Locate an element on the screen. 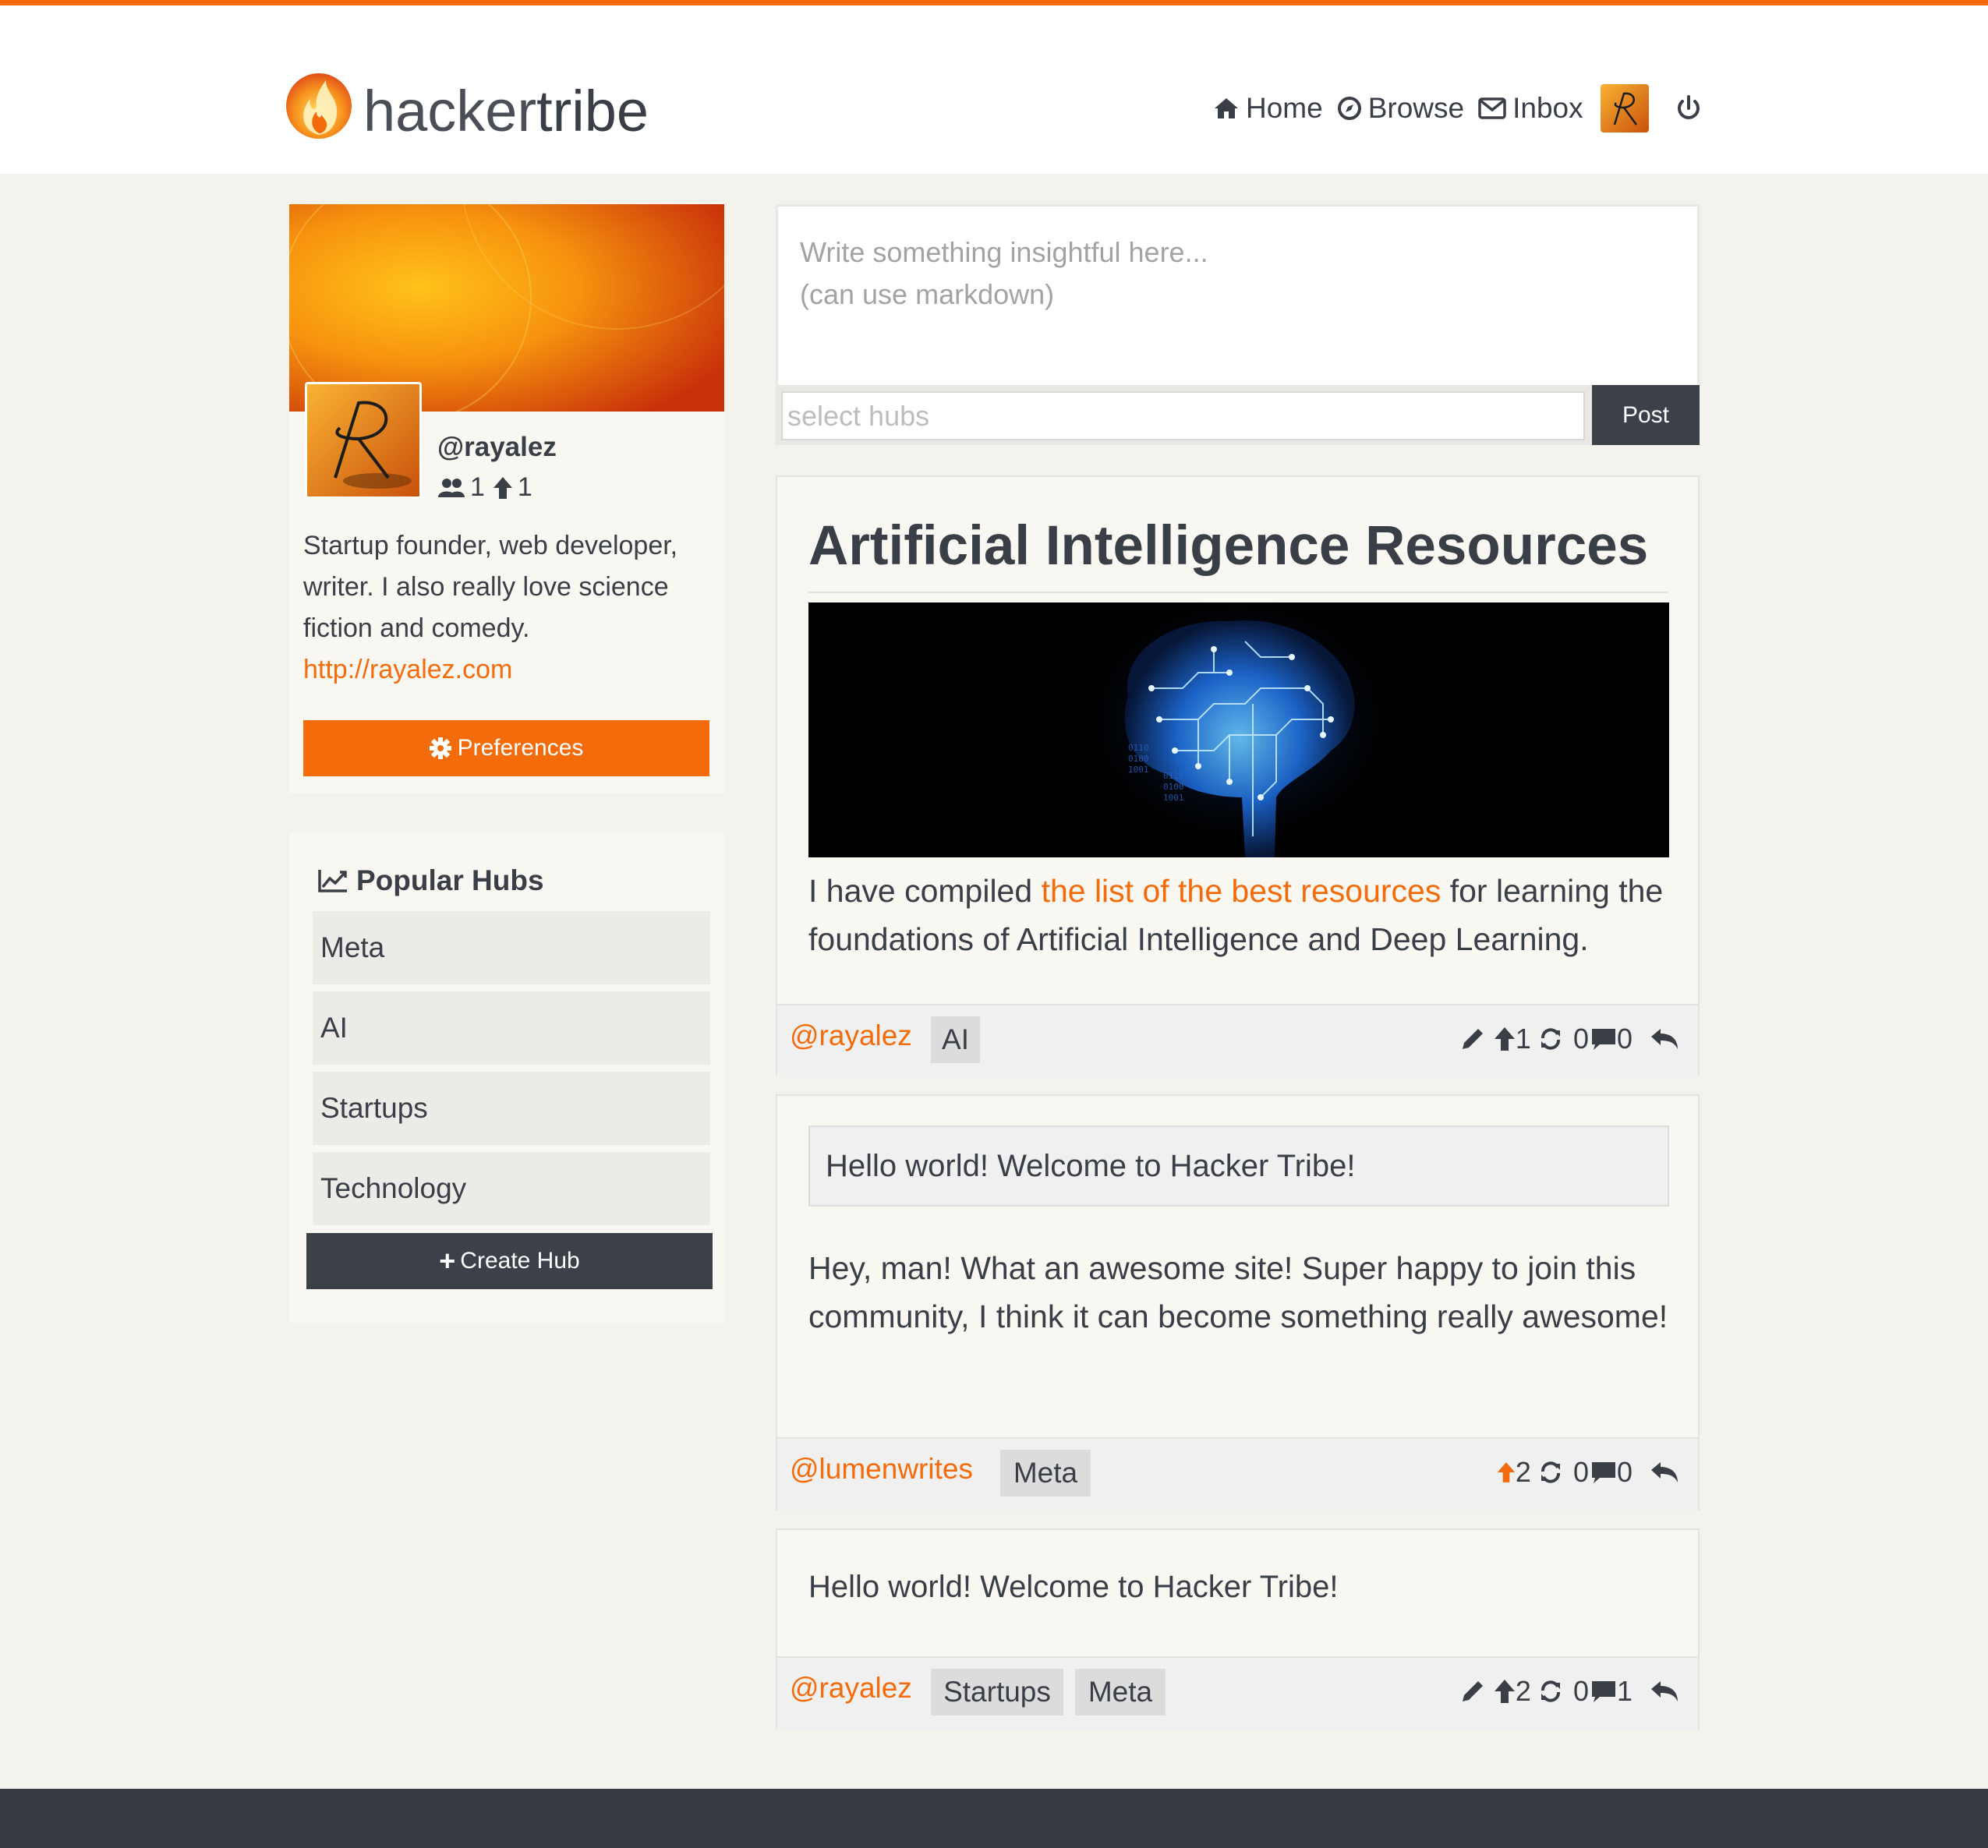 The height and width of the screenshot is (1848, 1988). logout-power-icon is located at coordinates (1689, 108).